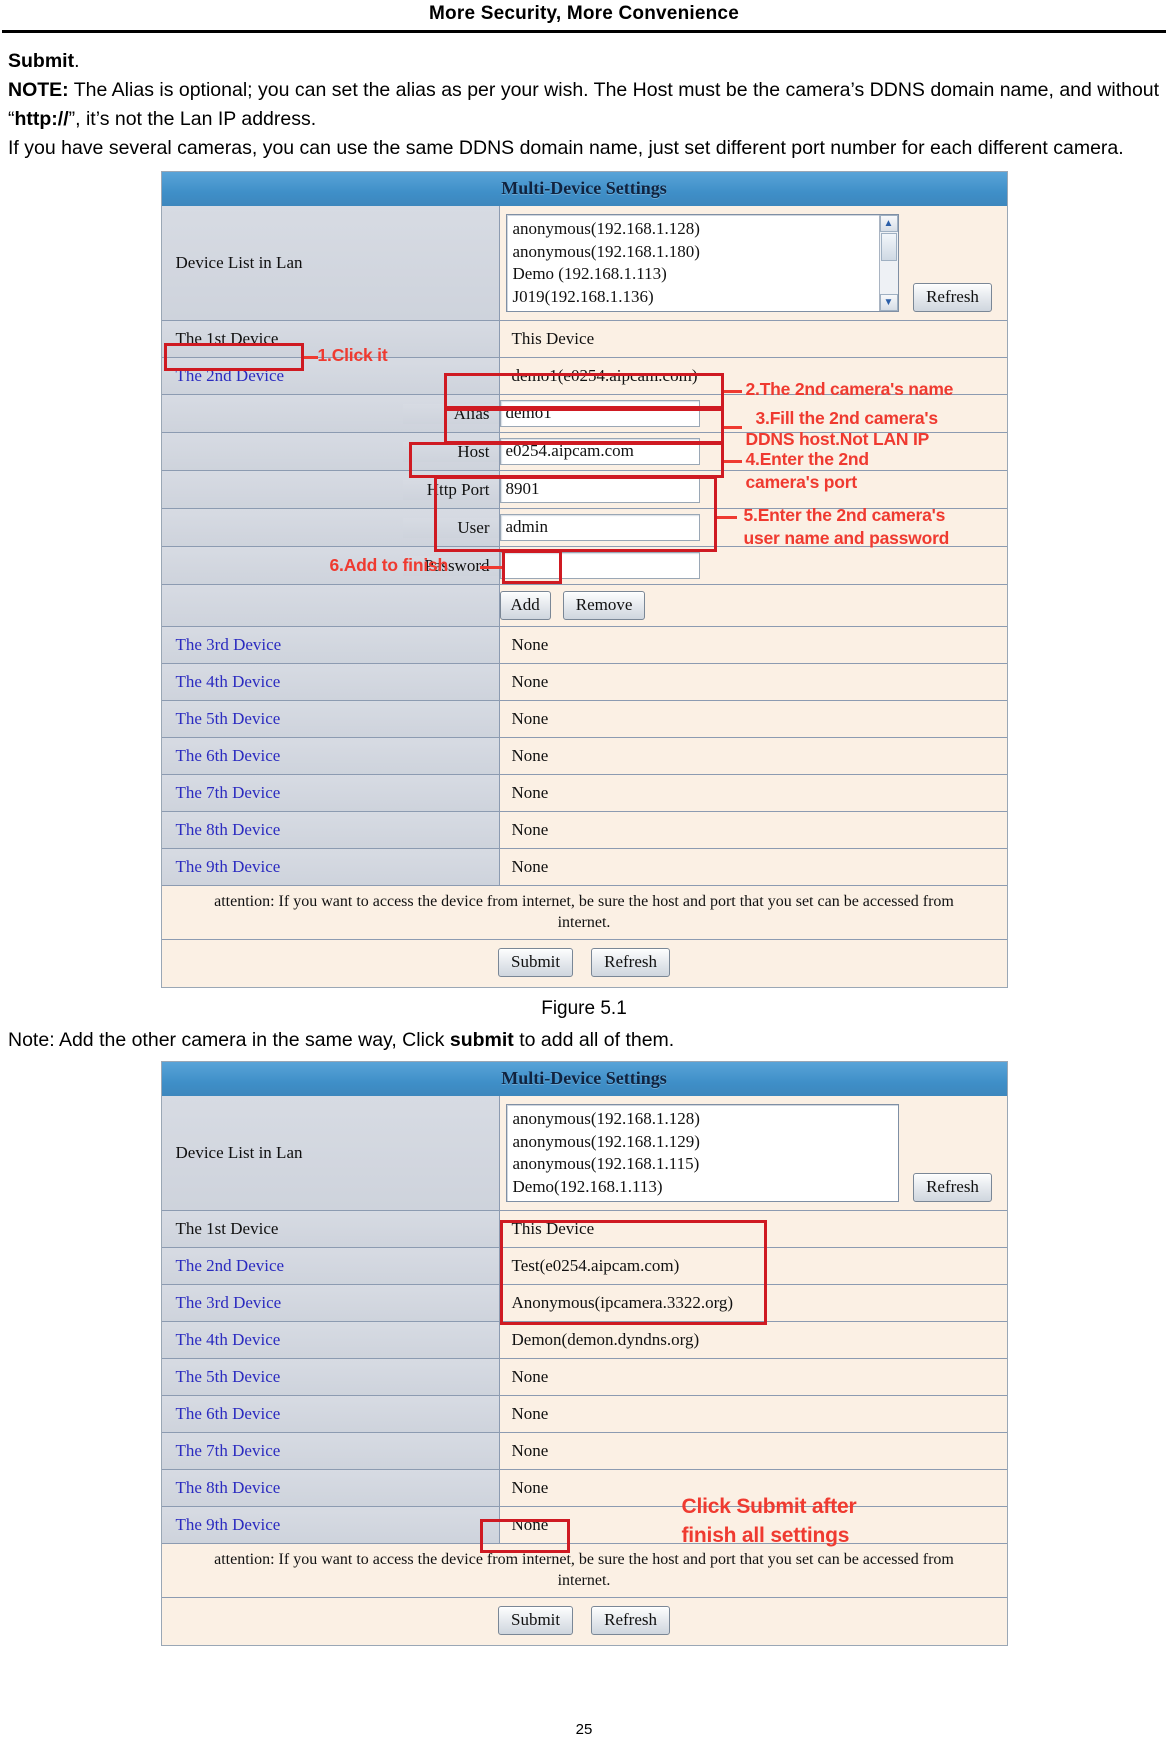 The image size is (1168, 1746). Describe the element at coordinates (330, 1488) in the screenshot. I see `figure2-device-8-label: The 8th Device` at that location.